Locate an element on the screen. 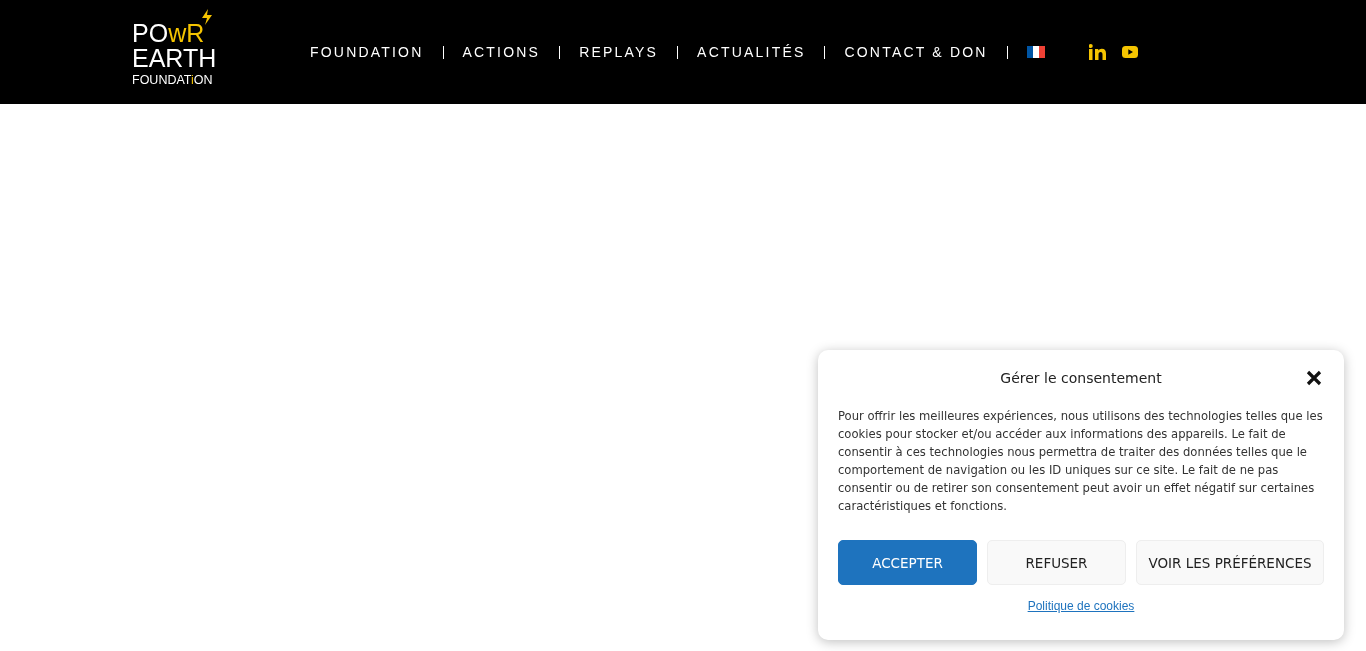 This screenshot has height=651, width=1366. accept-button: ACCEPTER is located at coordinates (907, 562).